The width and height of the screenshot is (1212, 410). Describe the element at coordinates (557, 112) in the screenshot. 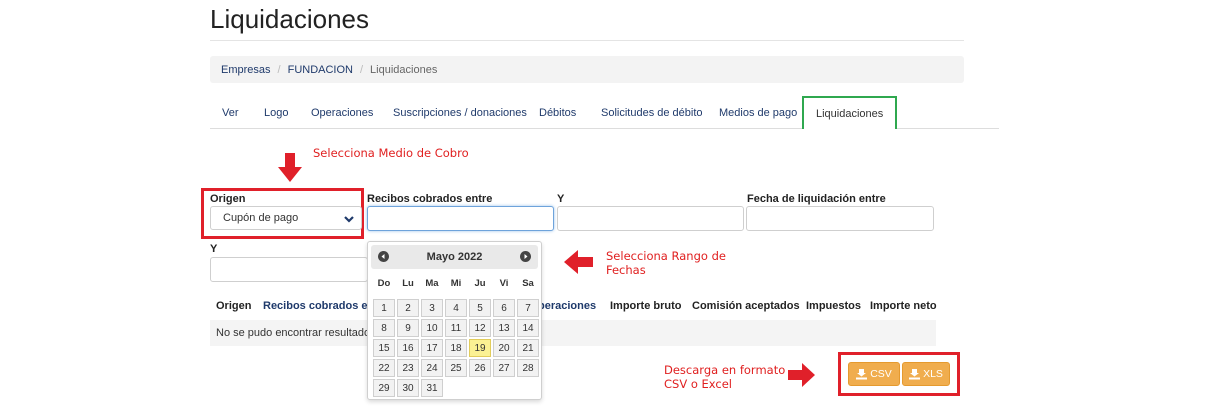

I see `tab-debitos: Débitos` at that location.